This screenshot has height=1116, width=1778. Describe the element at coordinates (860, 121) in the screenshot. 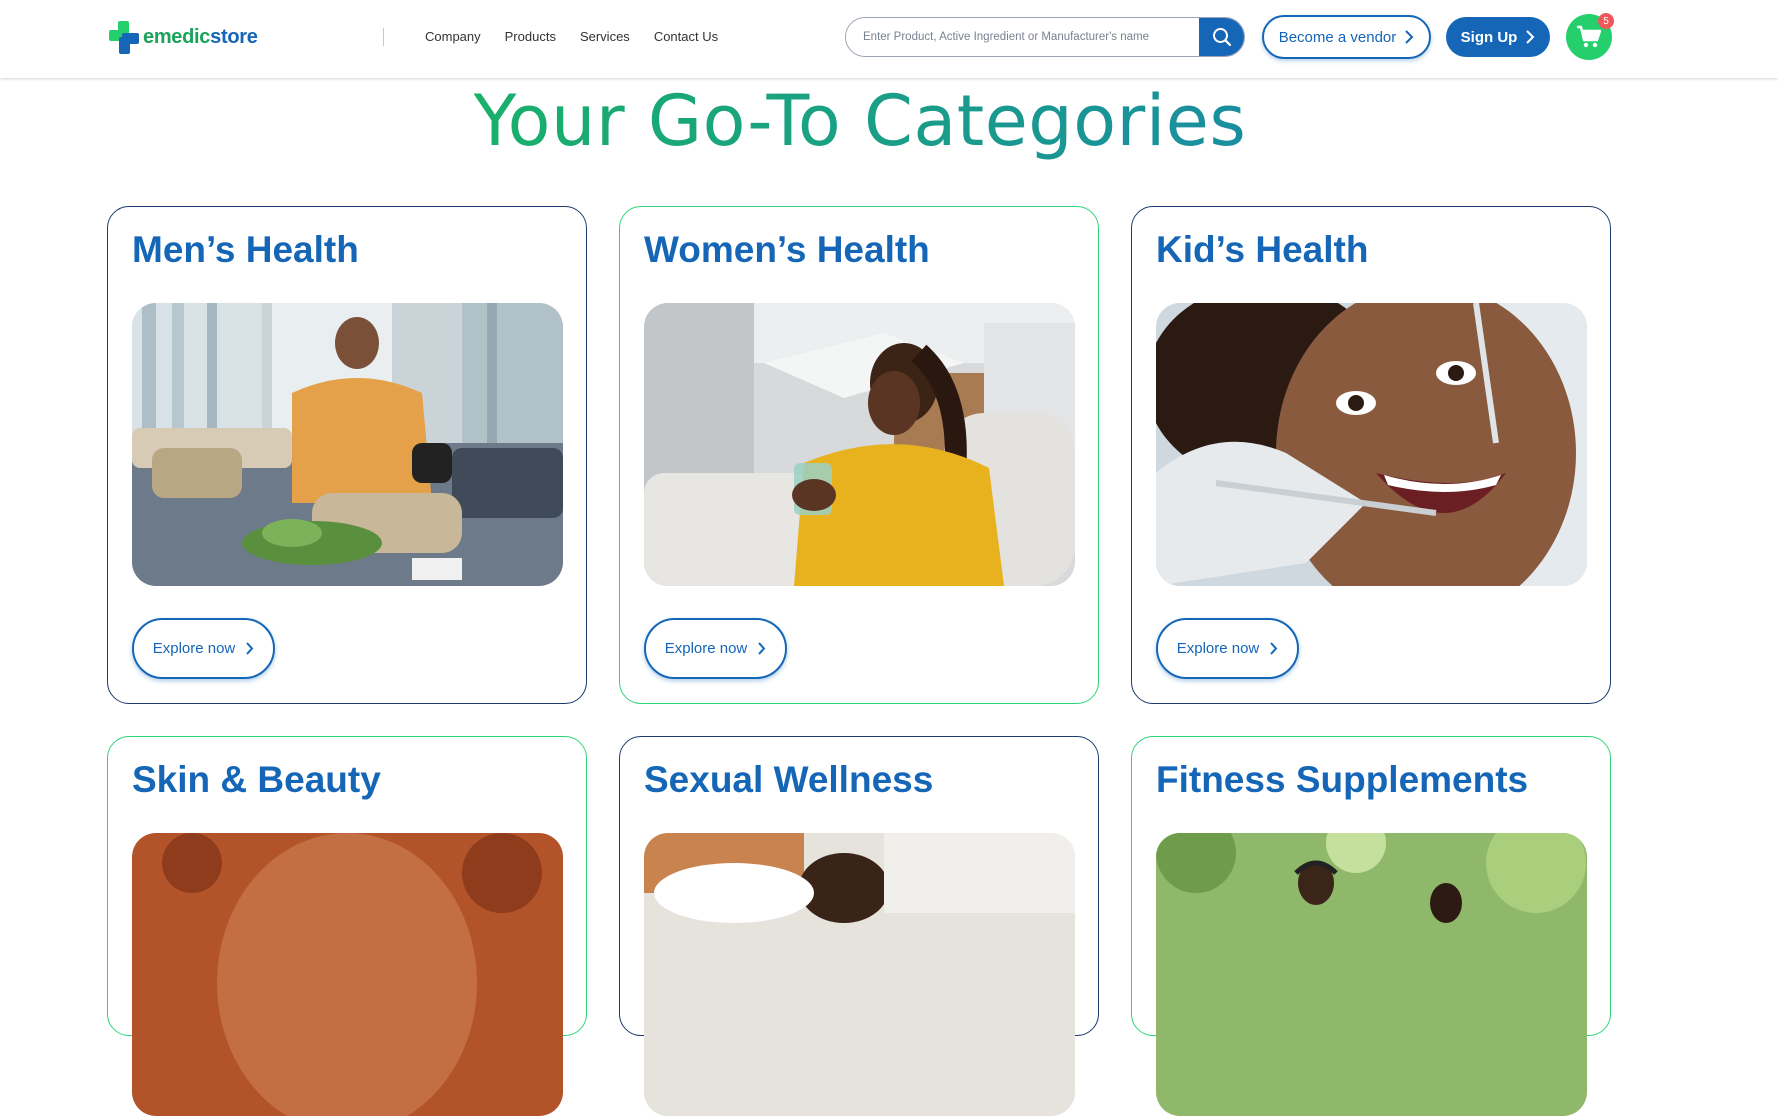

I see `section-title: Your Go-To Categories` at that location.